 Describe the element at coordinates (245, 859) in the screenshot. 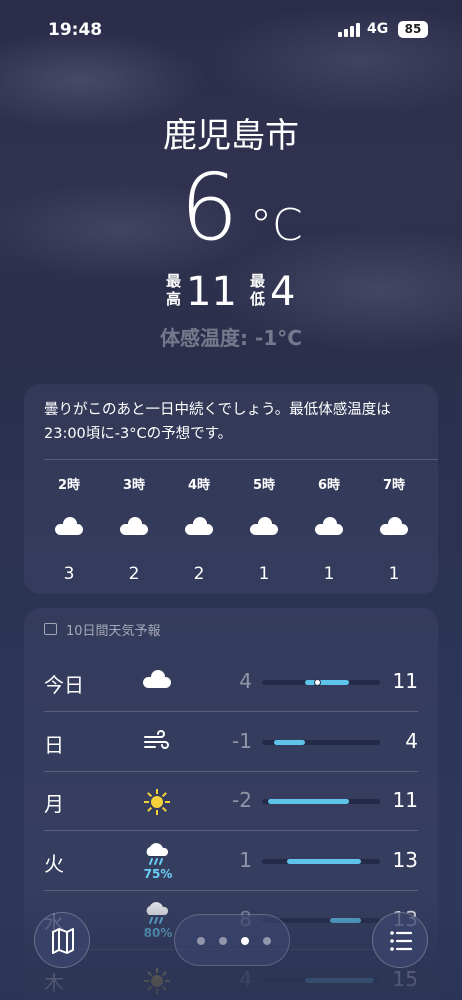

I see `forecast-low: 1` at that location.